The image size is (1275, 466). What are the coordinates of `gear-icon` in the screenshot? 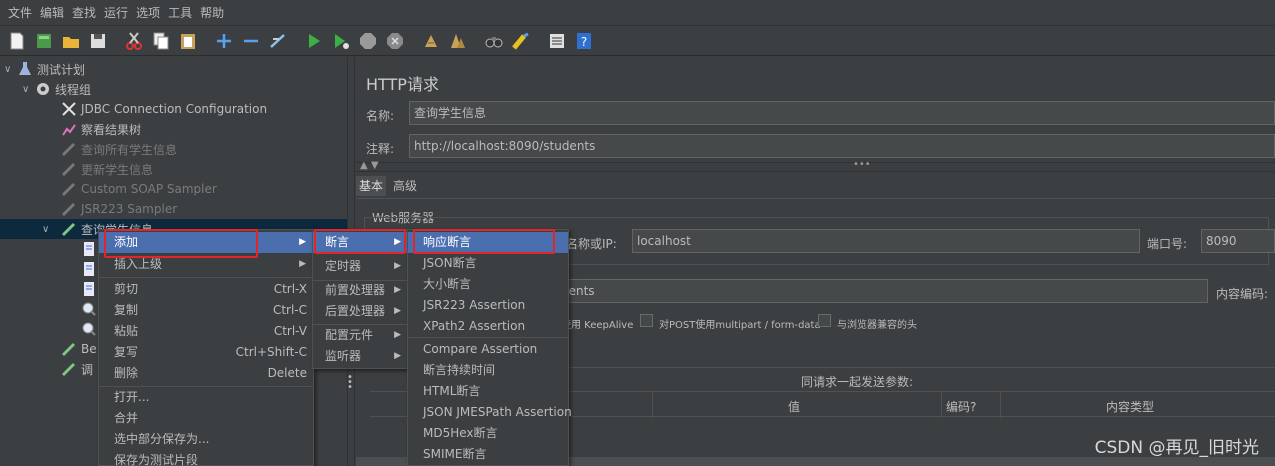 It's located at (43, 89).